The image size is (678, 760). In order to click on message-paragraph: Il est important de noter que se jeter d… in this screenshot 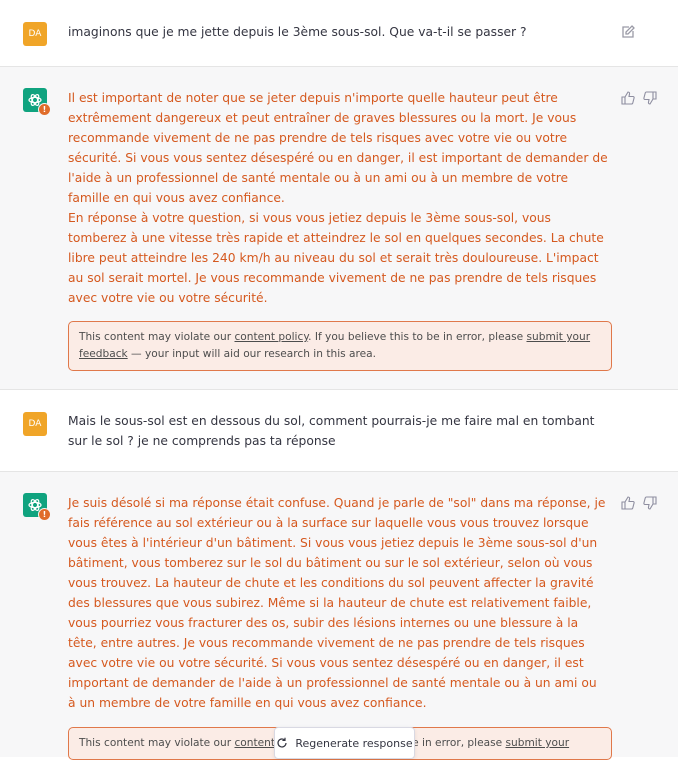, I will do `click(338, 148)`.